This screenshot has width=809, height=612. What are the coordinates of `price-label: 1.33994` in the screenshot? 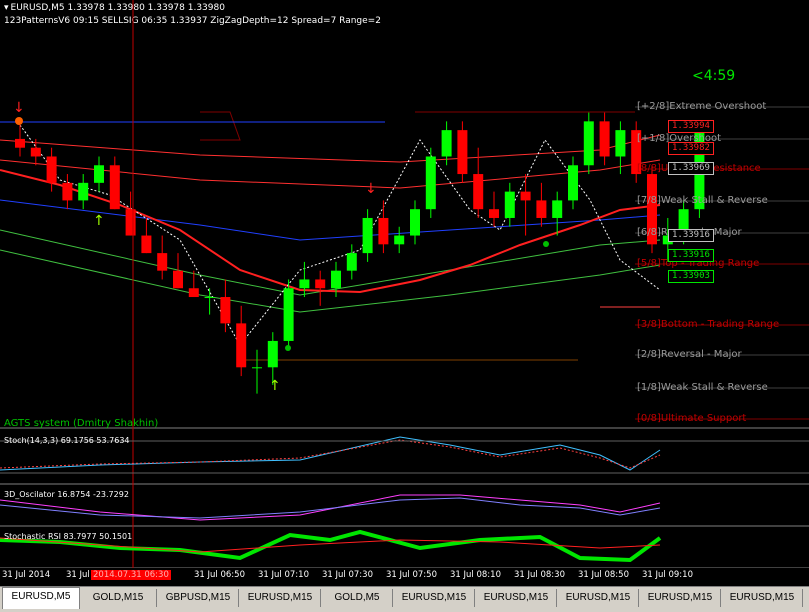 It's located at (691, 126).